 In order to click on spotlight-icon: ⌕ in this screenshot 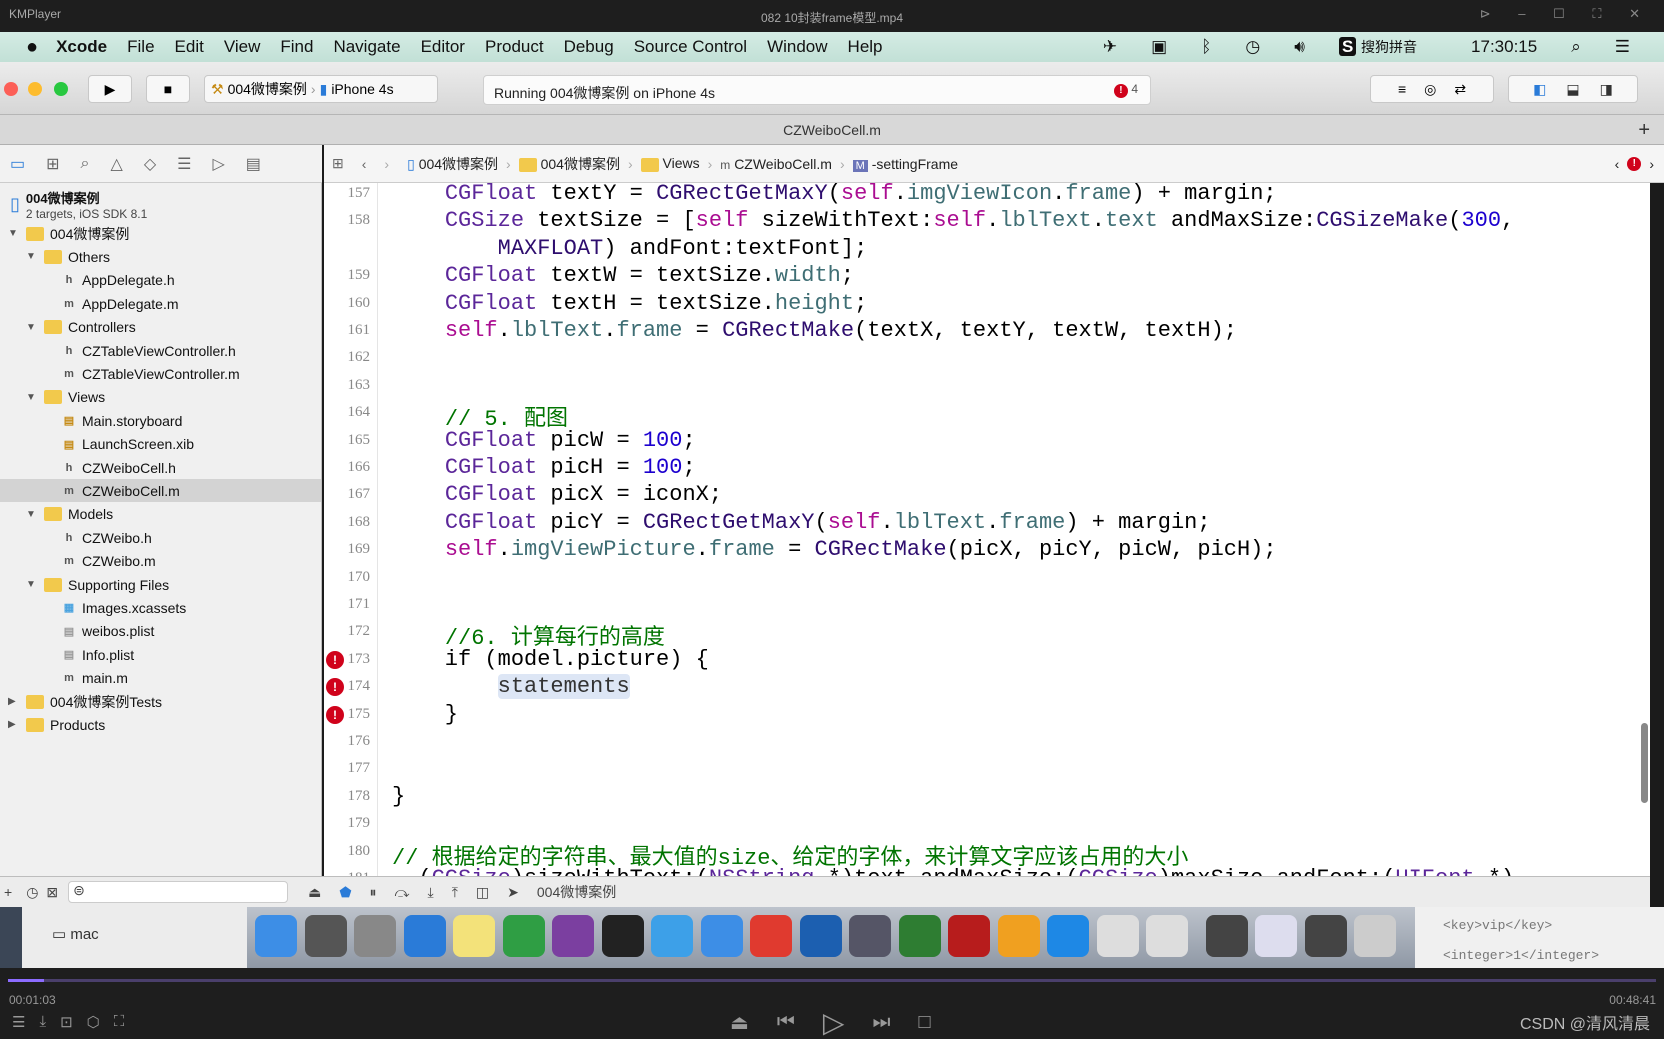, I will do `click(1576, 47)`.